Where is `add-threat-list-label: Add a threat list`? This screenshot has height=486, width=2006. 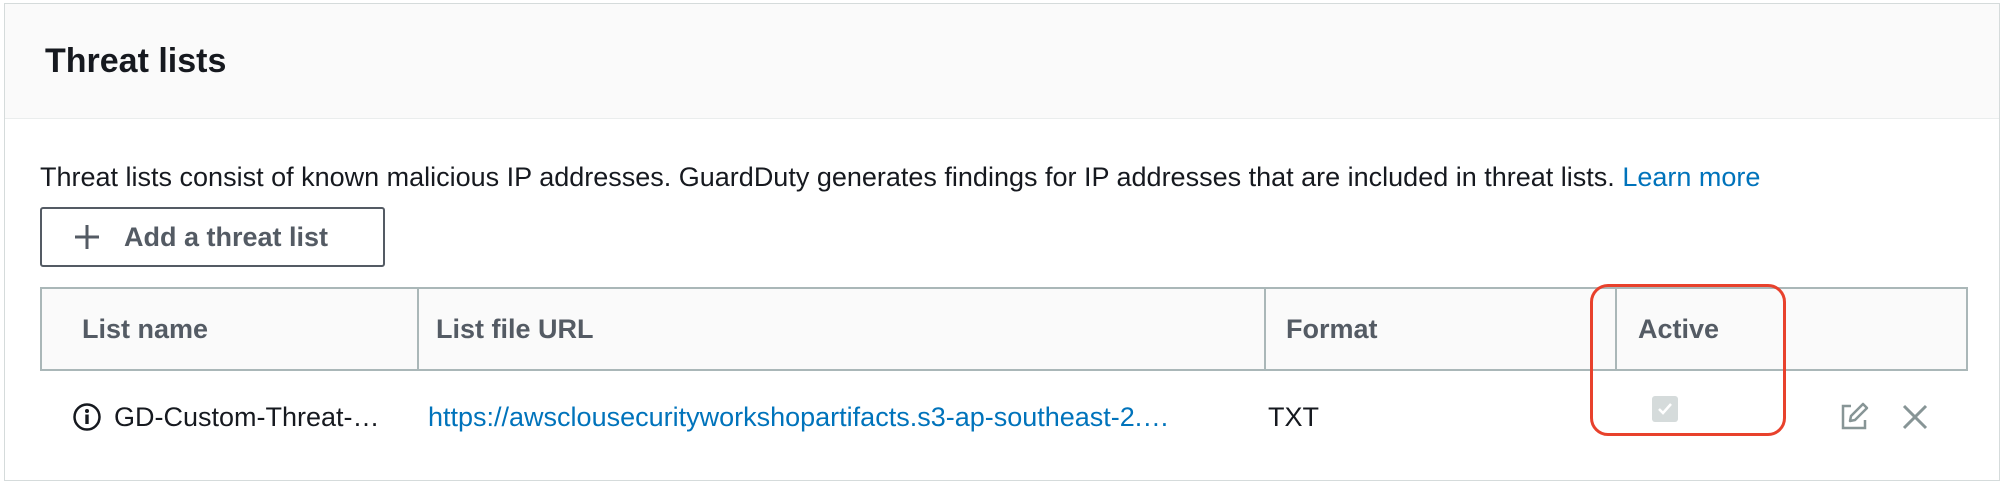
add-threat-list-label: Add a threat list is located at coordinates (226, 236).